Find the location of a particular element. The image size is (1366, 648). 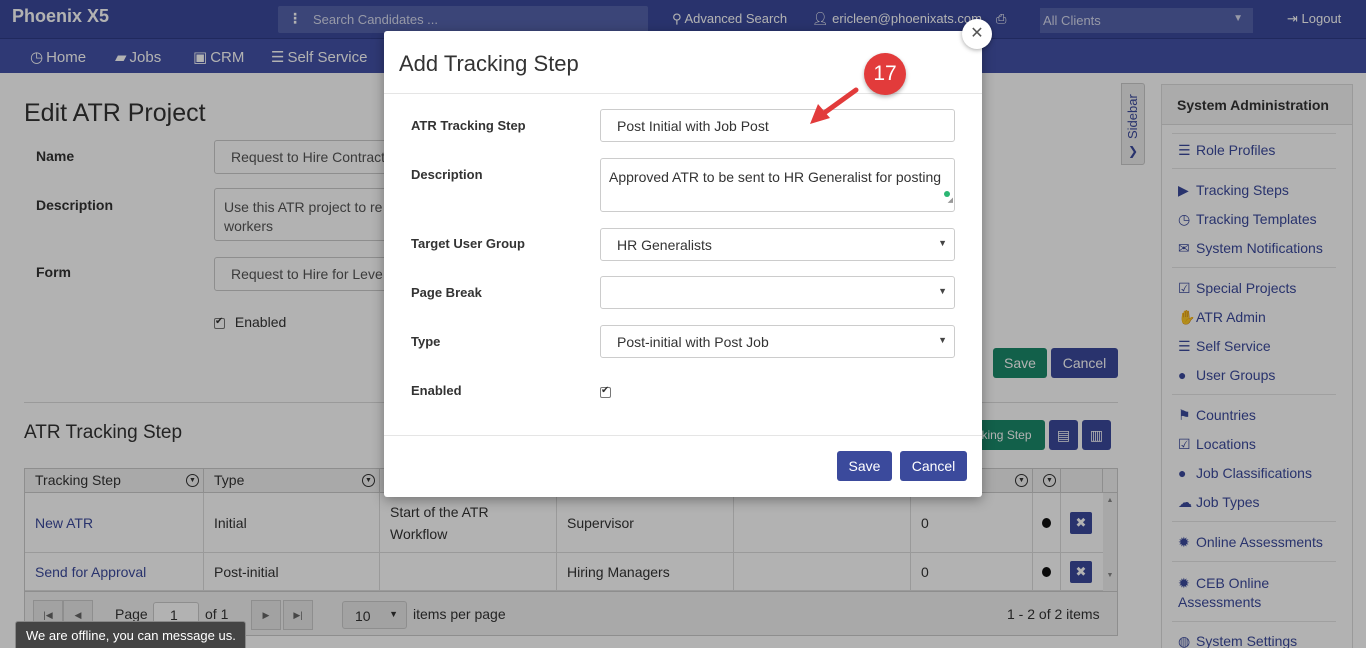

modal-enabled-label: Enabled is located at coordinates (436, 390).